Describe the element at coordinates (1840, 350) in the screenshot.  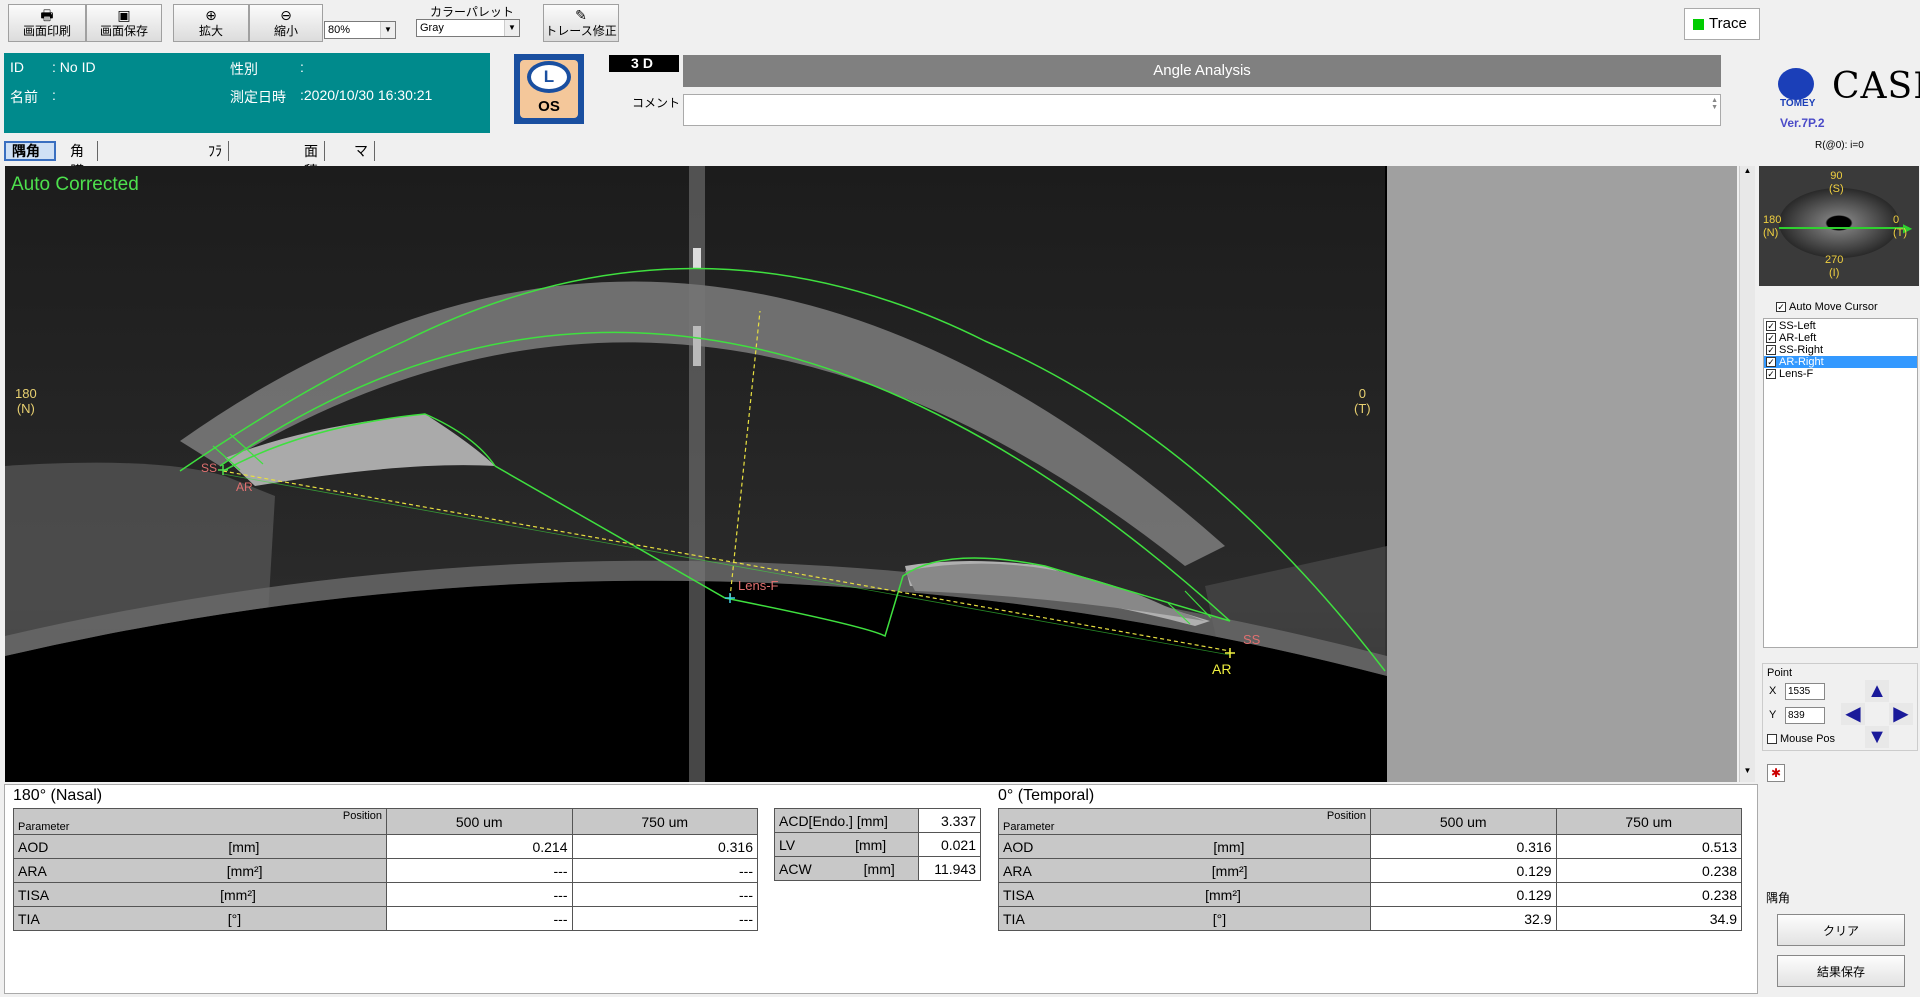
I see `list-item: ✓ SS-Right` at that location.